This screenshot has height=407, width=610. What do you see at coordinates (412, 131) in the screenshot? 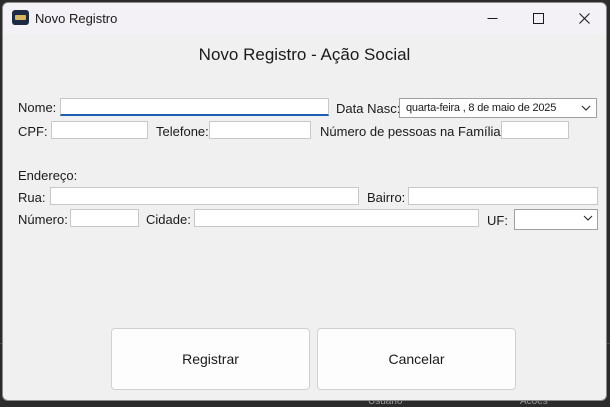
I see `pessoas-familia-label: Número de pessoas na Família:` at bounding box center [412, 131].